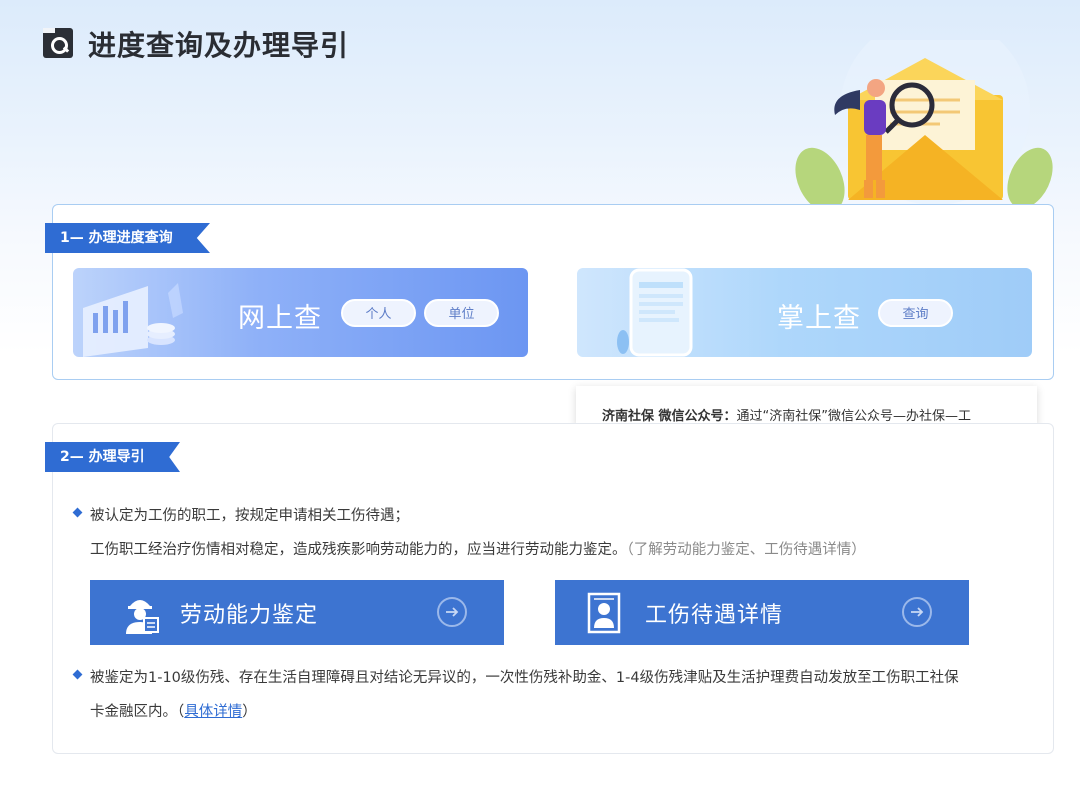 The height and width of the screenshot is (787, 1080). What do you see at coordinates (213, 712) in the screenshot?
I see `details-link: 具体详情` at bounding box center [213, 712].